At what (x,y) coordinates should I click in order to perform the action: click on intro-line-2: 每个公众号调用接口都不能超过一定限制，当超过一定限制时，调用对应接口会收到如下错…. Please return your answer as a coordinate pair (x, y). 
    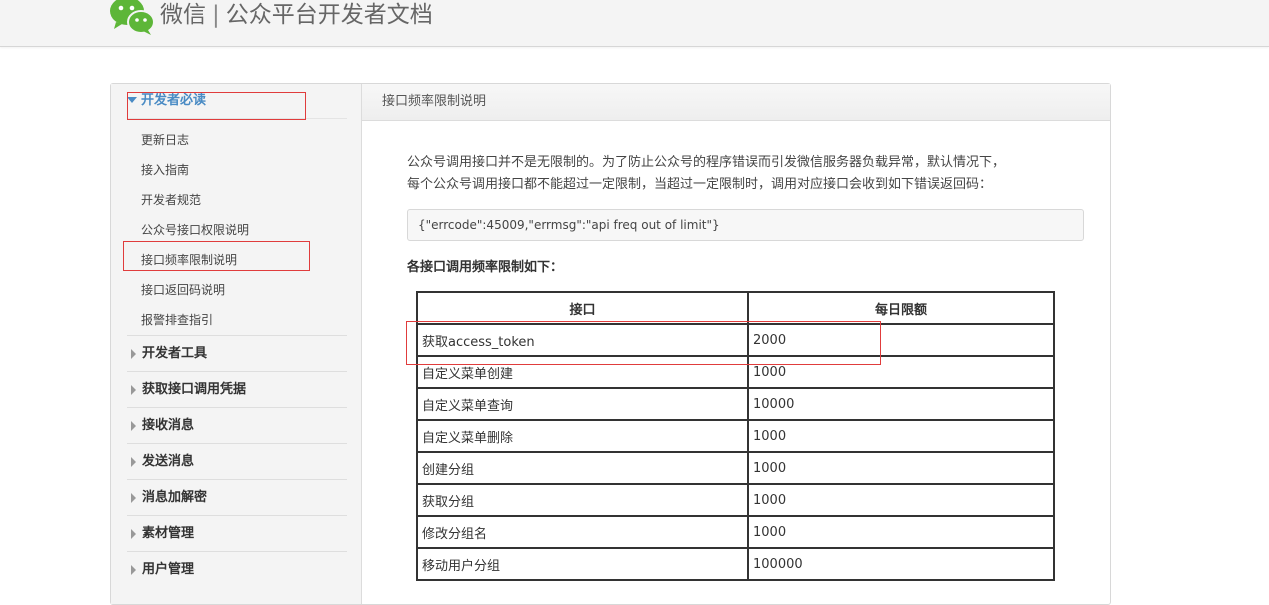
    Looking at the image, I should click on (700, 184).